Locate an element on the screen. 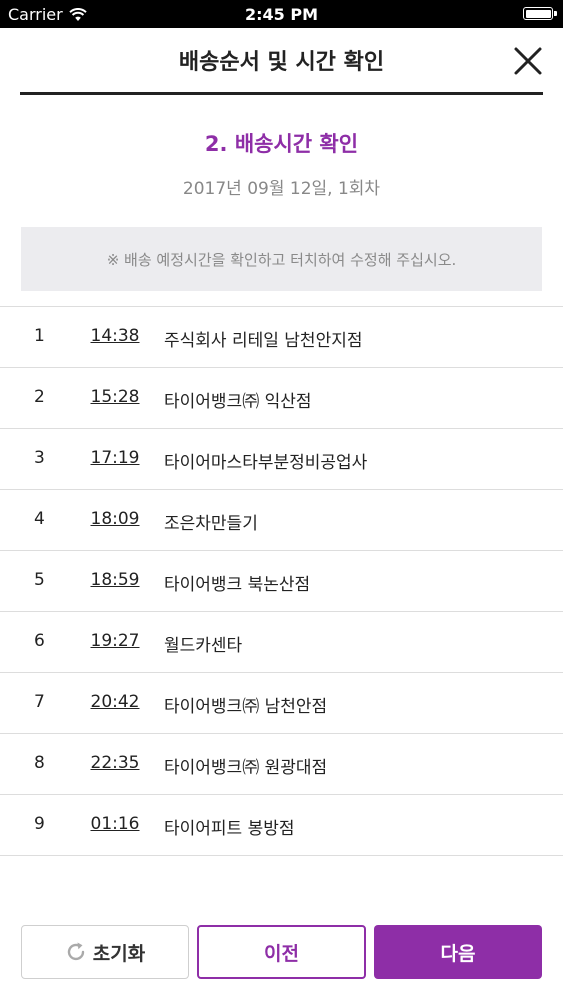 The height and width of the screenshot is (1000, 563). schedule-row: 3 17:19 타이어마스타부분정비공업사 is located at coordinates (281, 459).